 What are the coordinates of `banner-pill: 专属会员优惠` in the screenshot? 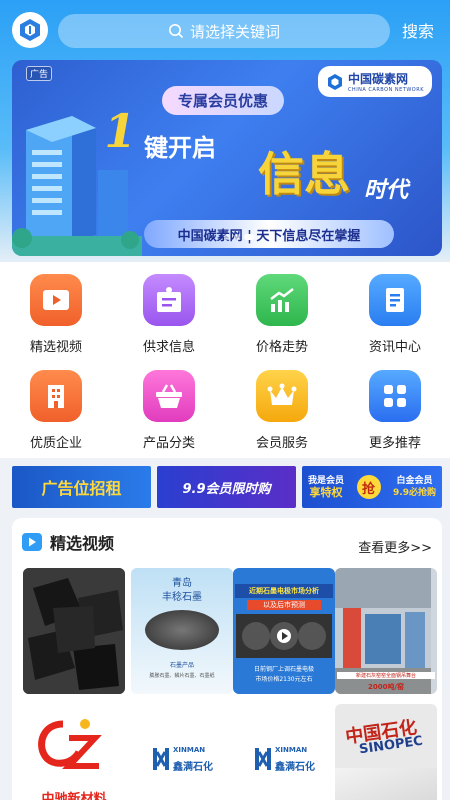 It's located at (223, 100).